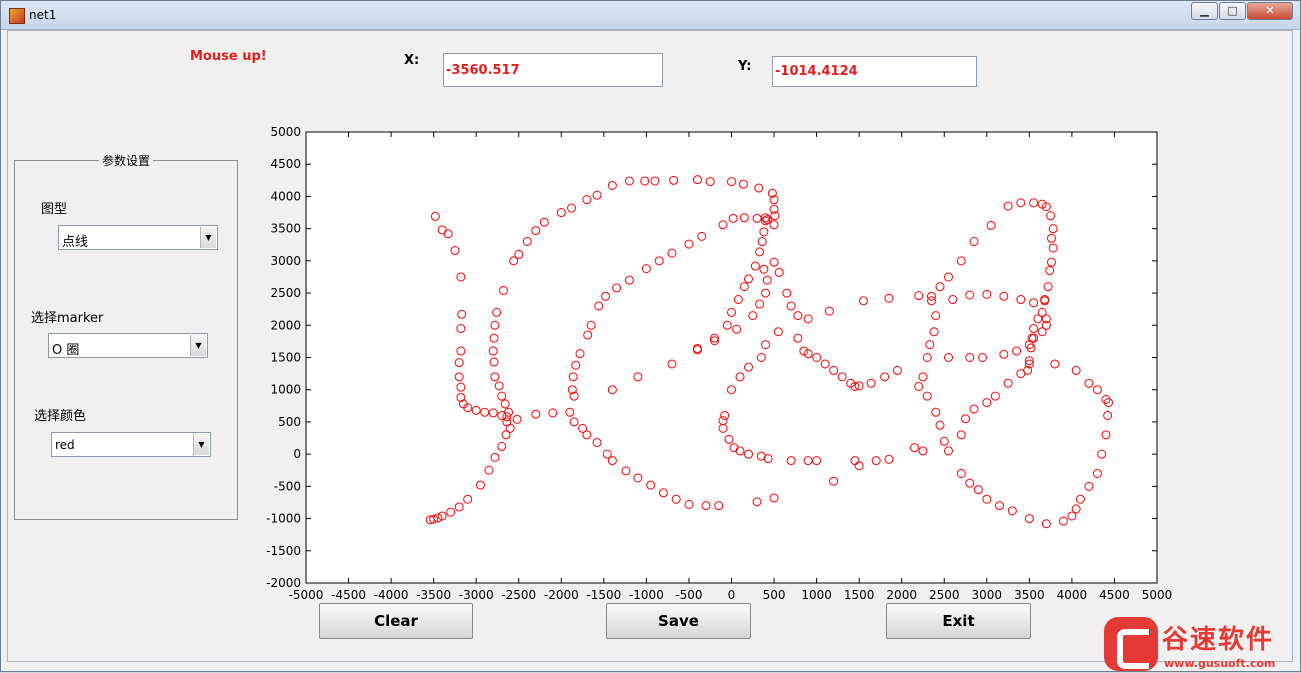  I want to click on watermark-logo: 谷速软件 www.gusuoft.com, so click(1202, 645).